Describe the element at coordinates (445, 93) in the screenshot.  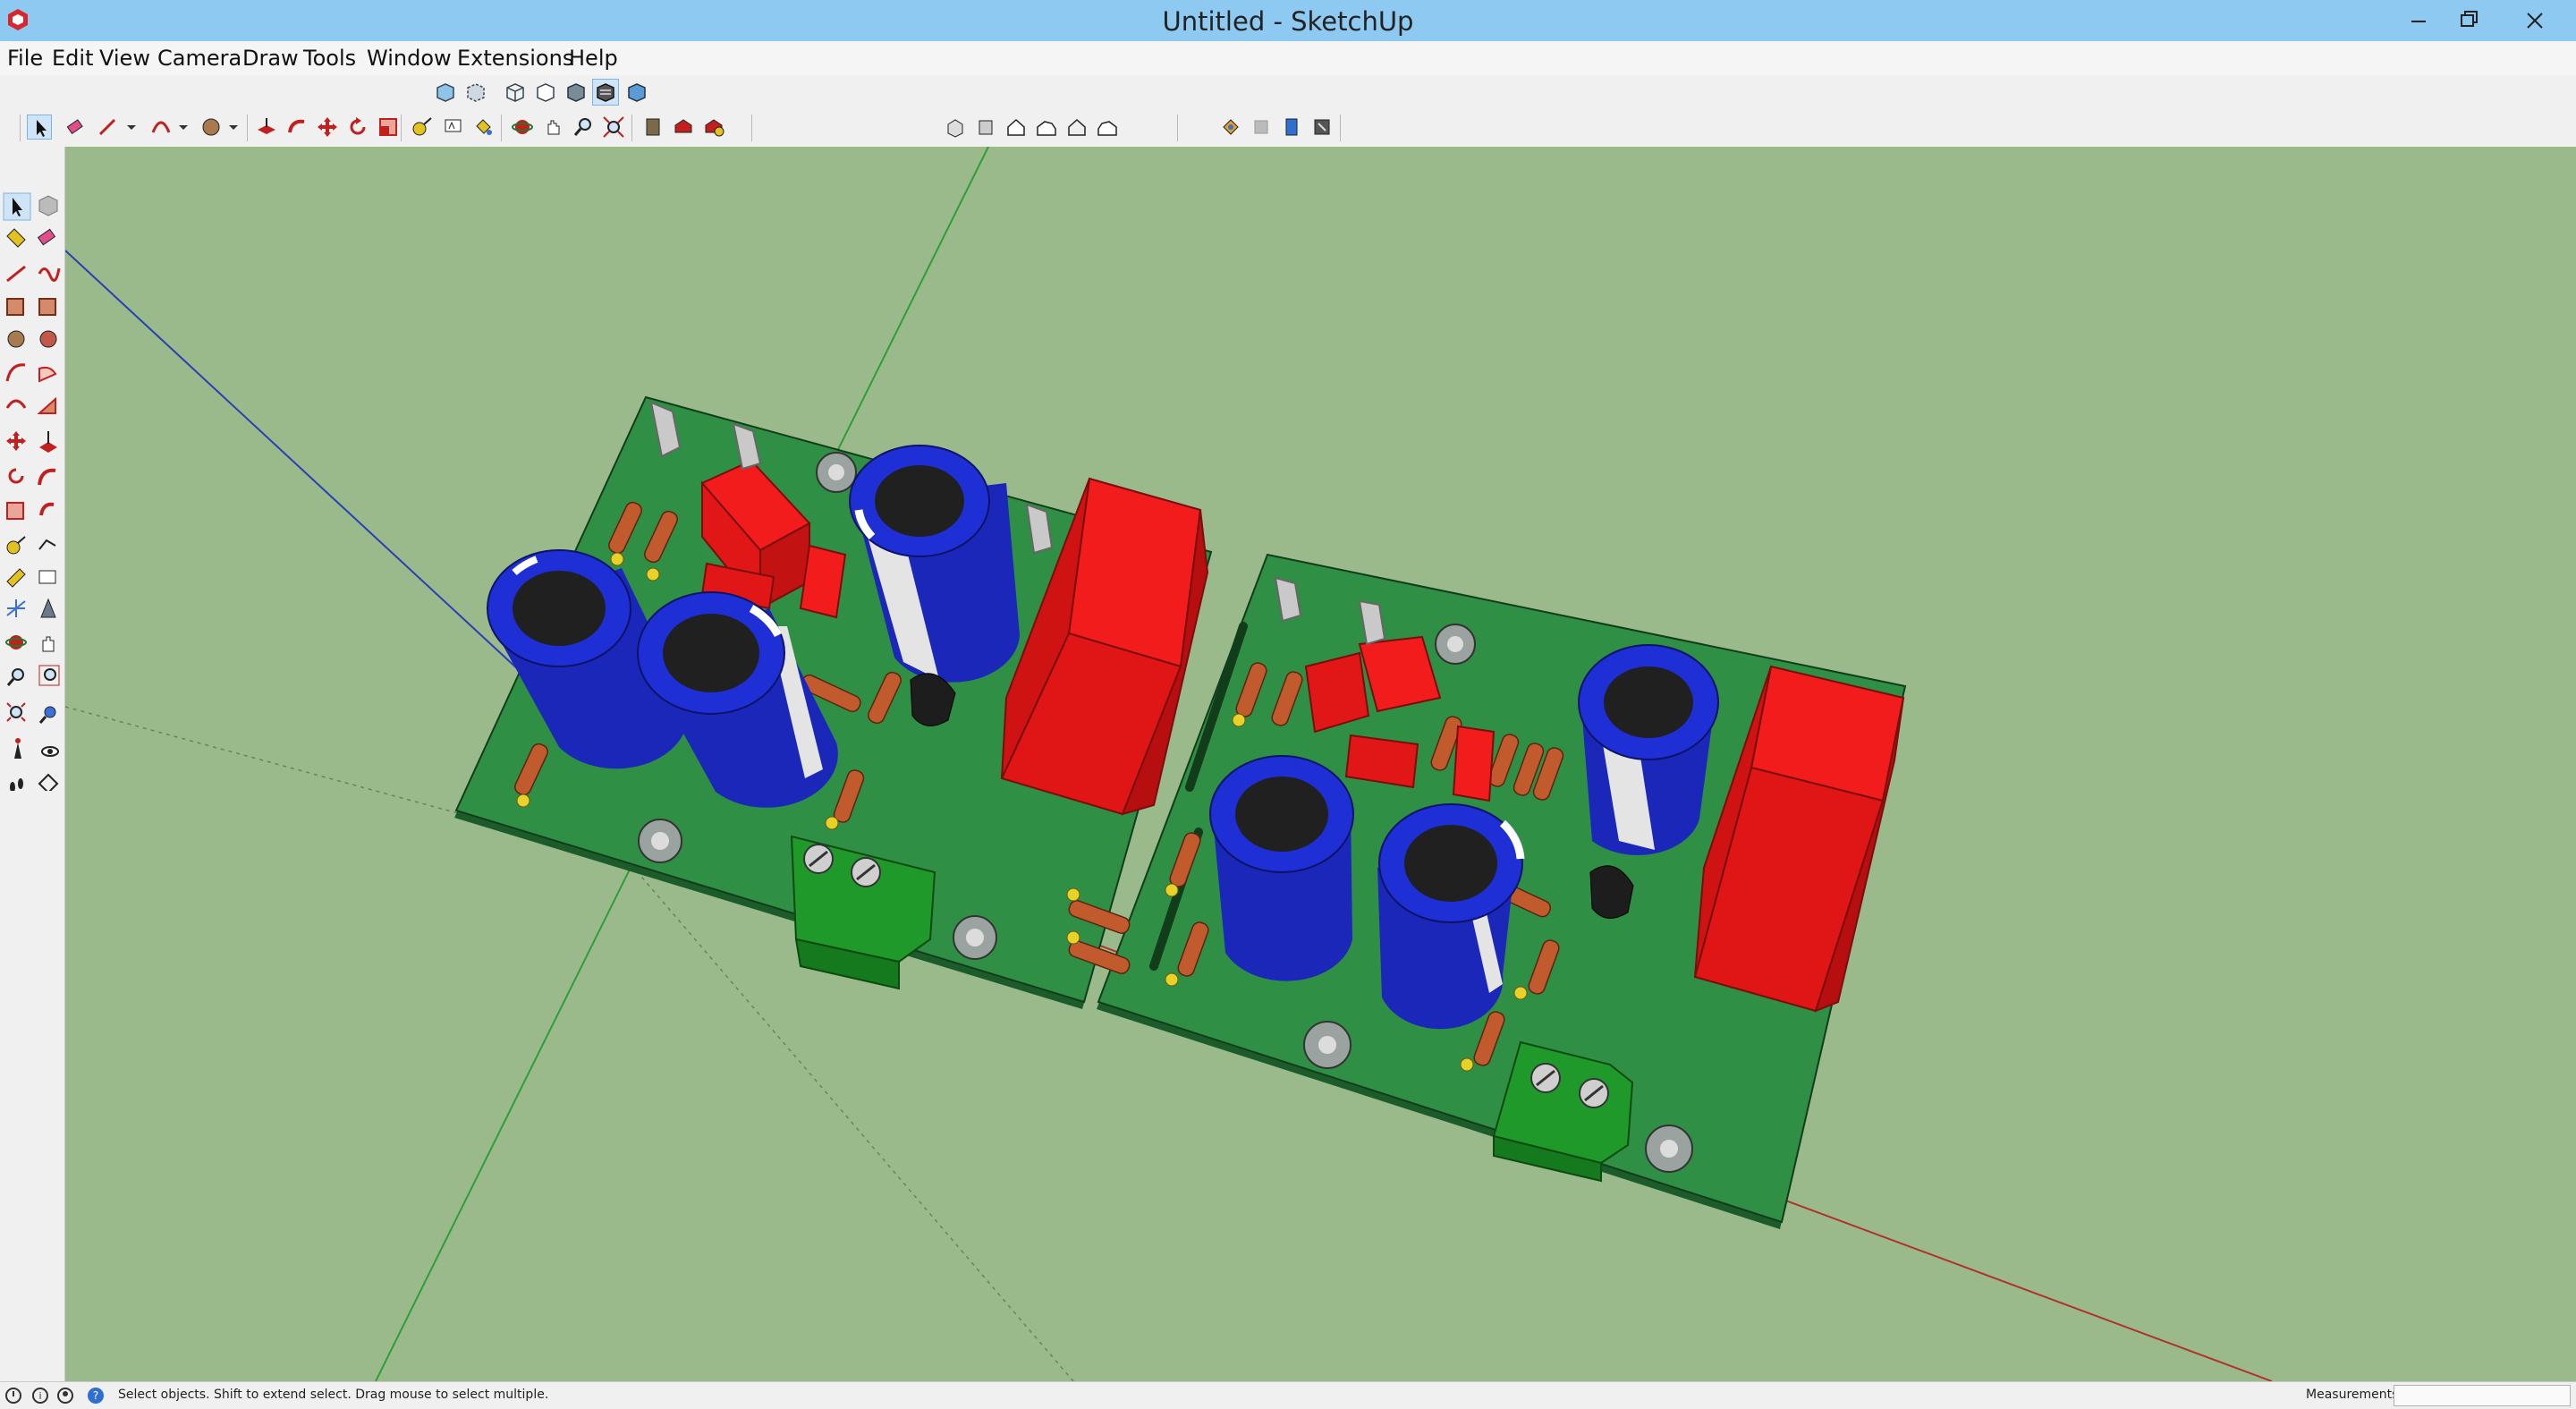
I see `xray-icon` at that location.